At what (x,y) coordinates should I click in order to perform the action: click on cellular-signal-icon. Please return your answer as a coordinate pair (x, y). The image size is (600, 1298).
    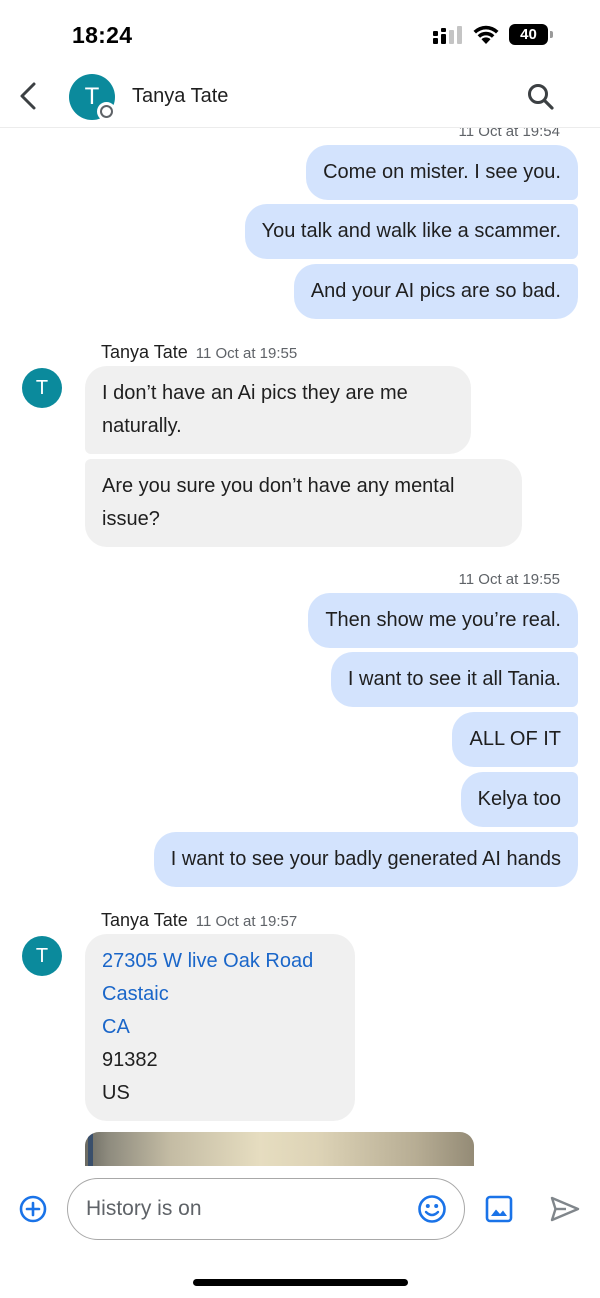
    Looking at the image, I should click on (447, 35).